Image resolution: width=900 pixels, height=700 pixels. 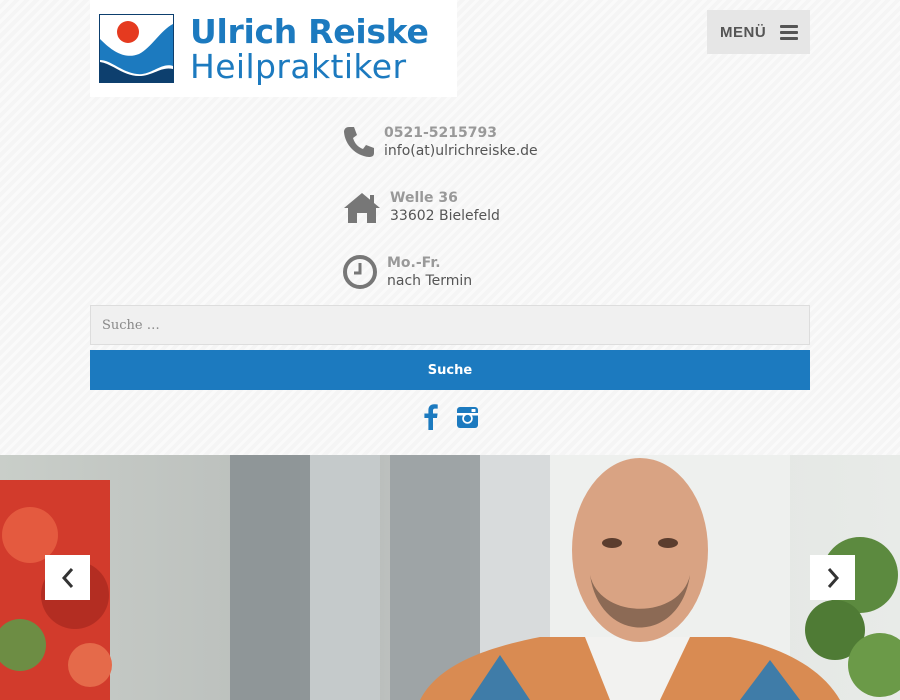 I want to click on address-city: 33602 Bielefeld, so click(x=445, y=216).